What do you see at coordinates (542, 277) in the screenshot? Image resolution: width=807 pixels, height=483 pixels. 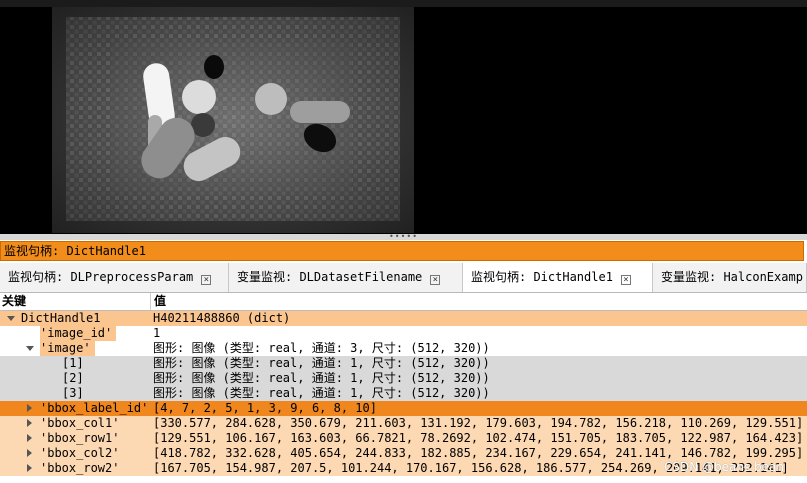 I see `tab-label: 监视句柄: DictHandle1` at bounding box center [542, 277].